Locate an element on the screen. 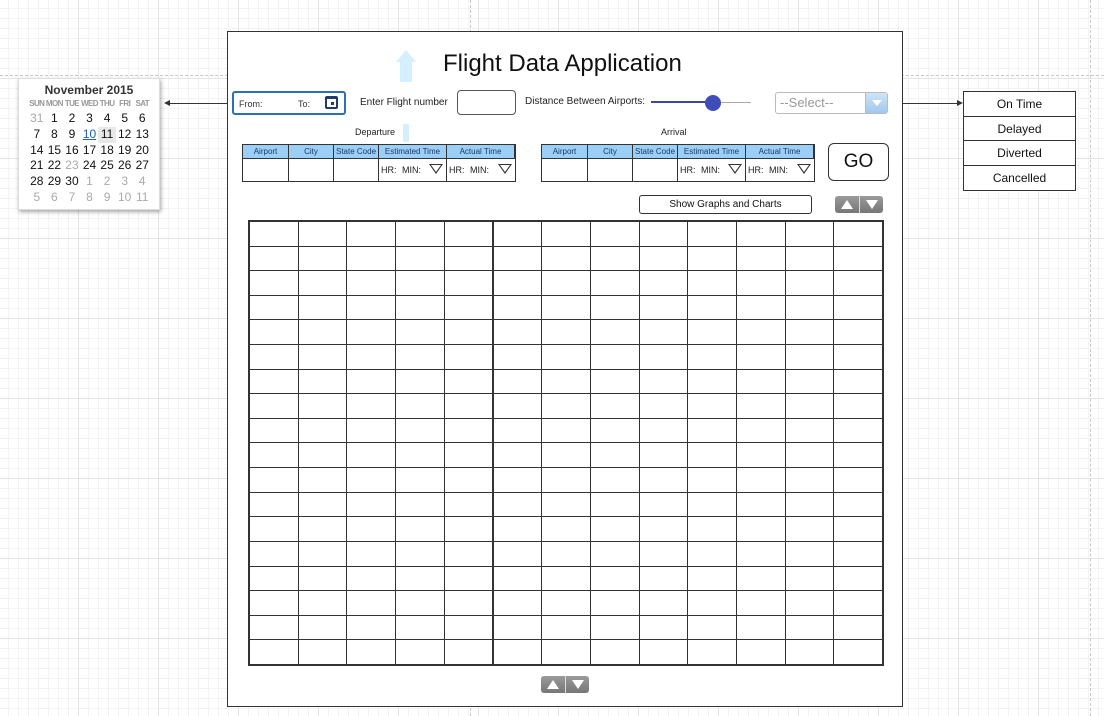  distance-slider-track is located at coordinates (682, 102).